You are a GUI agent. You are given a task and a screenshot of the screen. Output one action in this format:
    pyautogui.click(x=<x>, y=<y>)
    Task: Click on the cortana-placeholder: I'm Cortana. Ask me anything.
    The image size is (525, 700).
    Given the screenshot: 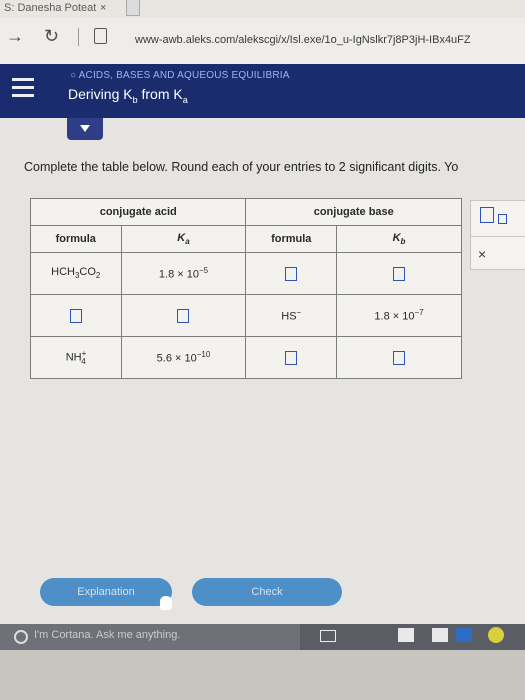 What is the action you would take?
    pyautogui.click(x=107, y=635)
    